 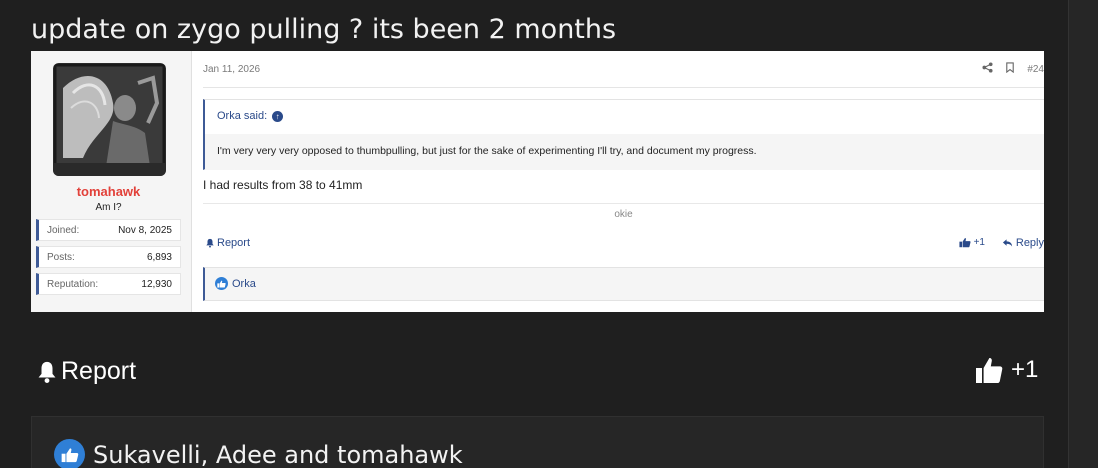 I want to click on stat-joined: Joined: Nov 8, 2025, so click(x=108, y=230).